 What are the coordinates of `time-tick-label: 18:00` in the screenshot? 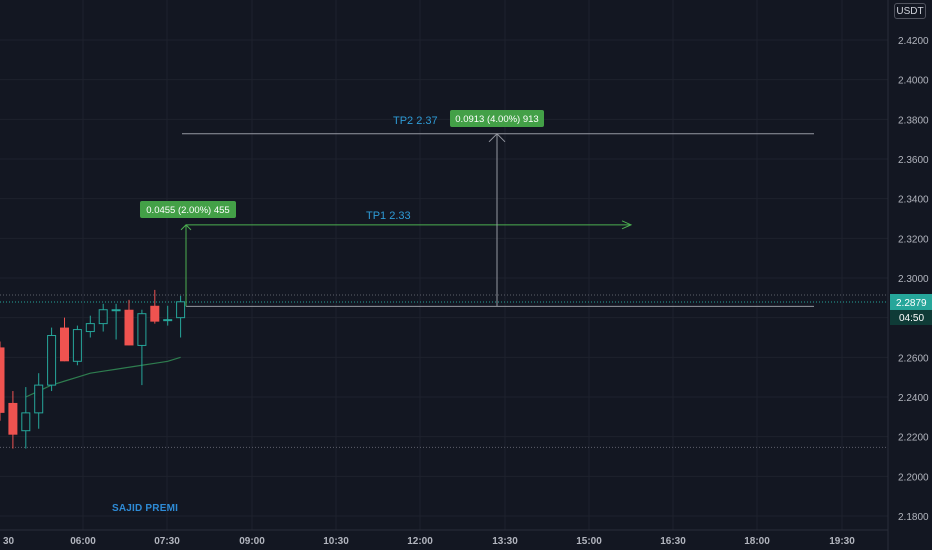 It's located at (757, 541).